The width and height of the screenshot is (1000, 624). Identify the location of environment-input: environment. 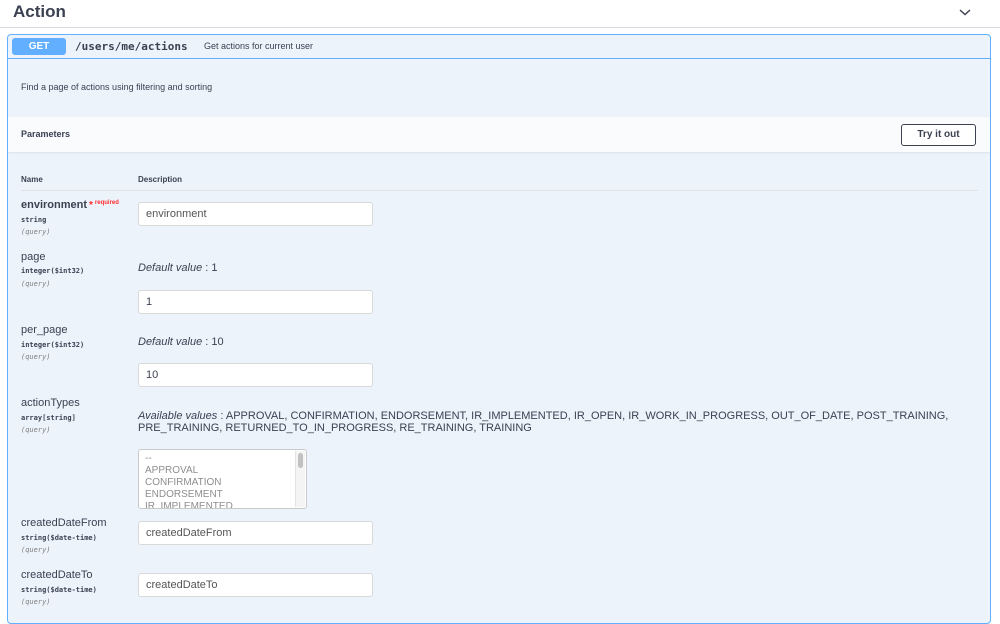
(255, 214).